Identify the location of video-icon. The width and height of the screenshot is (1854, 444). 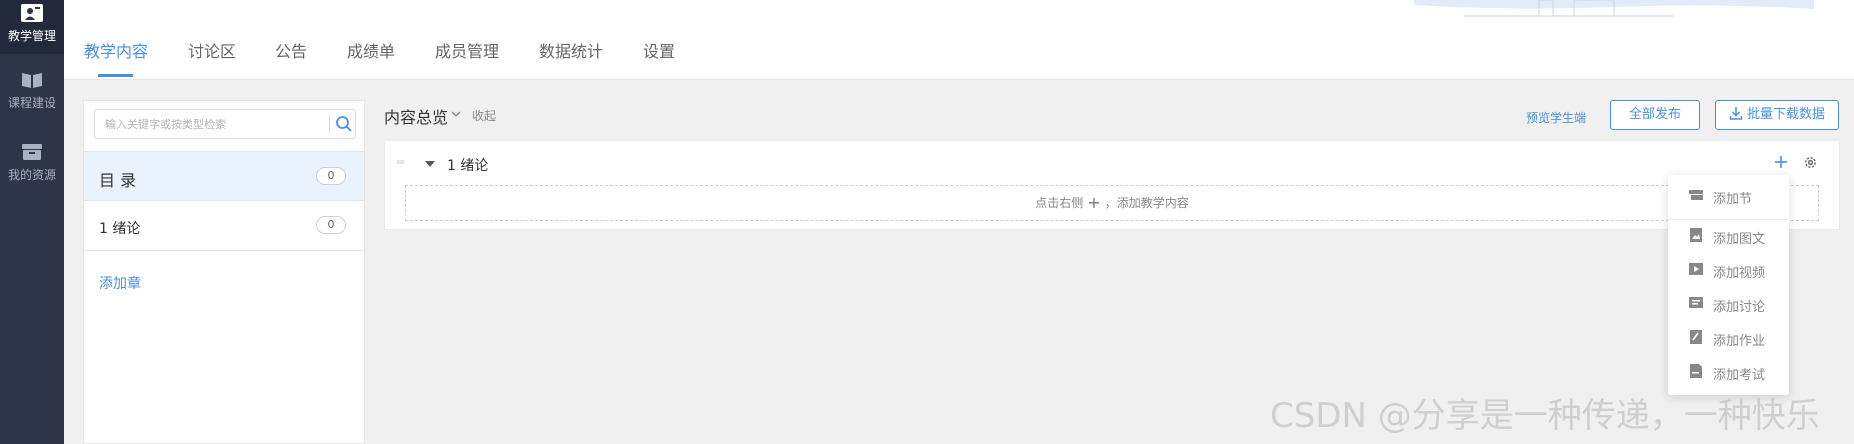
(1696, 269).